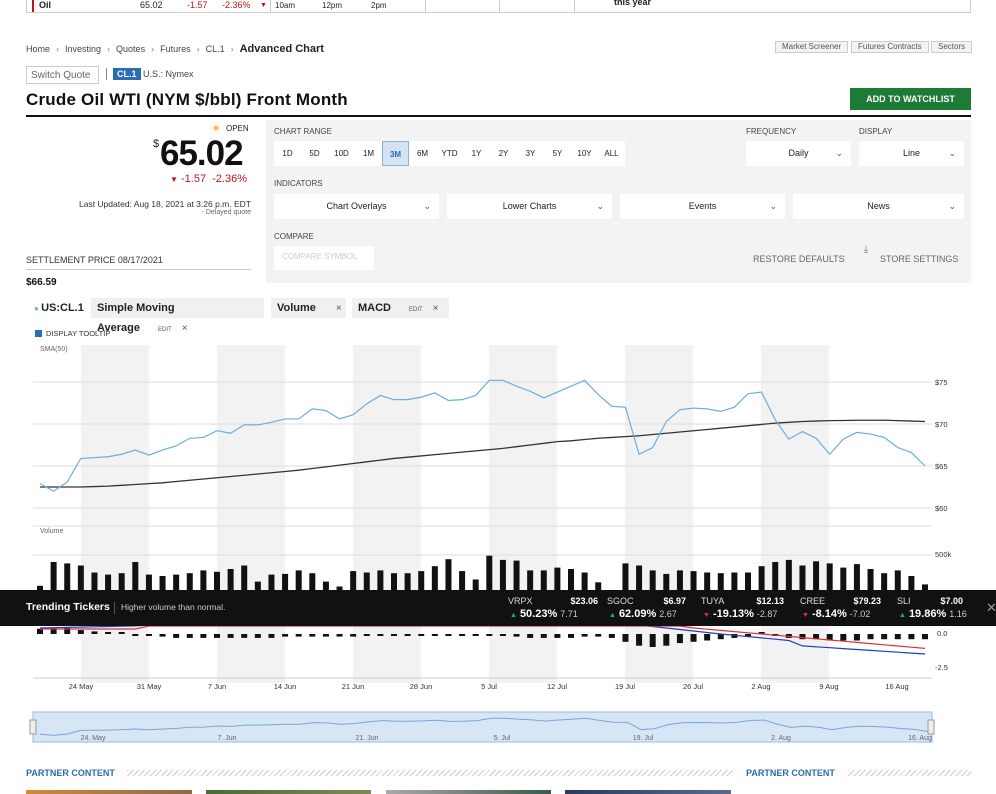 This screenshot has width=996, height=794. What do you see at coordinates (941, 466) in the screenshot?
I see `y-tick-label: $65` at bounding box center [941, 466].